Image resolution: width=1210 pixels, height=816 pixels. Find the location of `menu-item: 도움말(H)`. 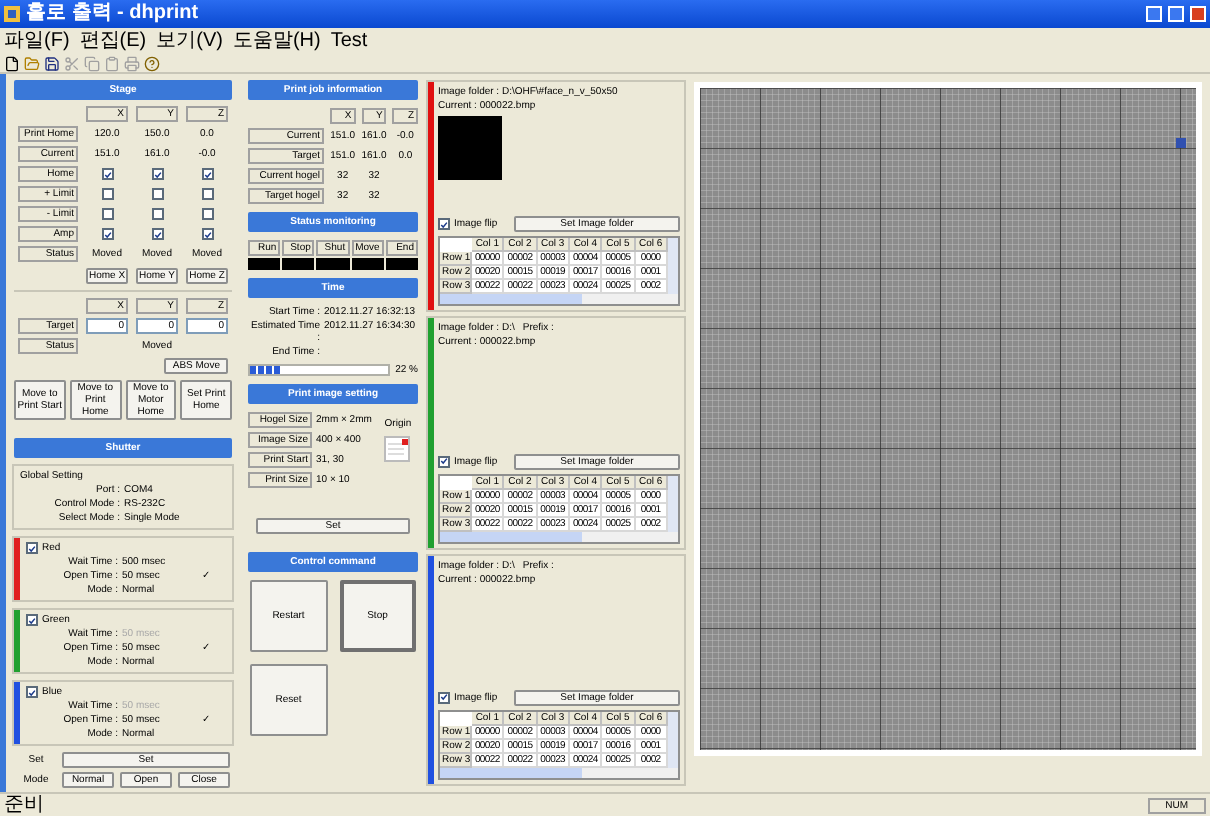

menu-item: 도움말(H) is located at coordinates (276, 41).